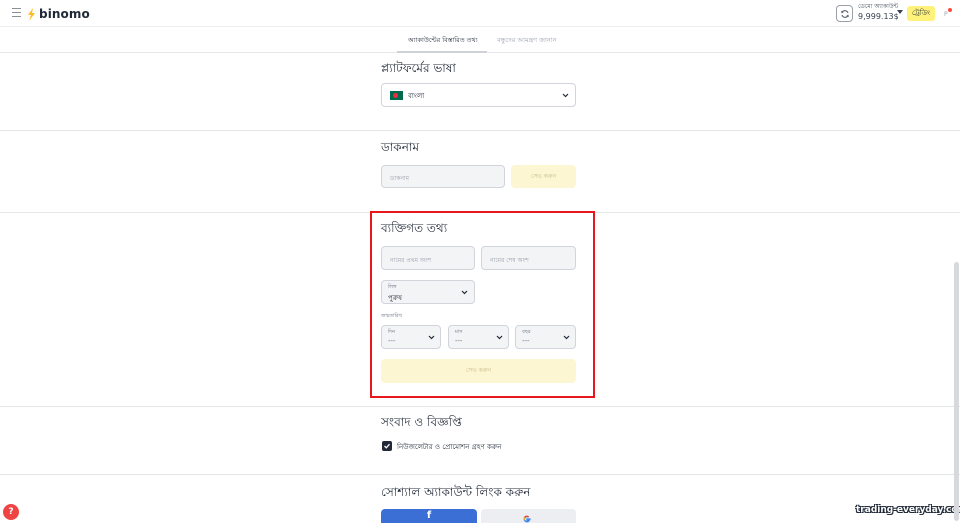  I want to click on nickname-heading: ডাকনাম, so click(400, 147).